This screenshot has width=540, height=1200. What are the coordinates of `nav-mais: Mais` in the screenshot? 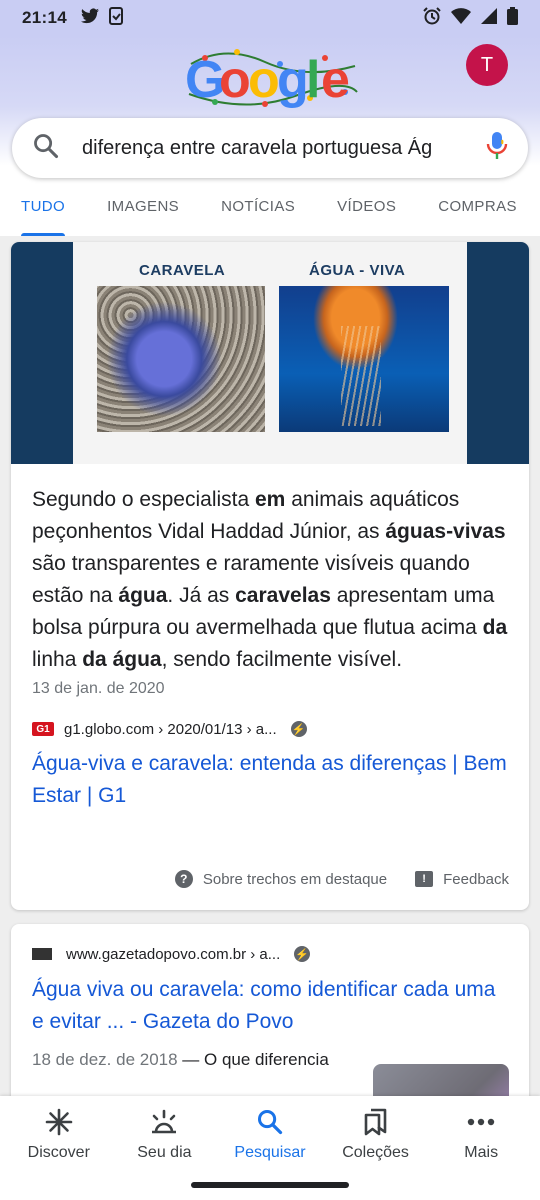 It's located at (481, 1134).